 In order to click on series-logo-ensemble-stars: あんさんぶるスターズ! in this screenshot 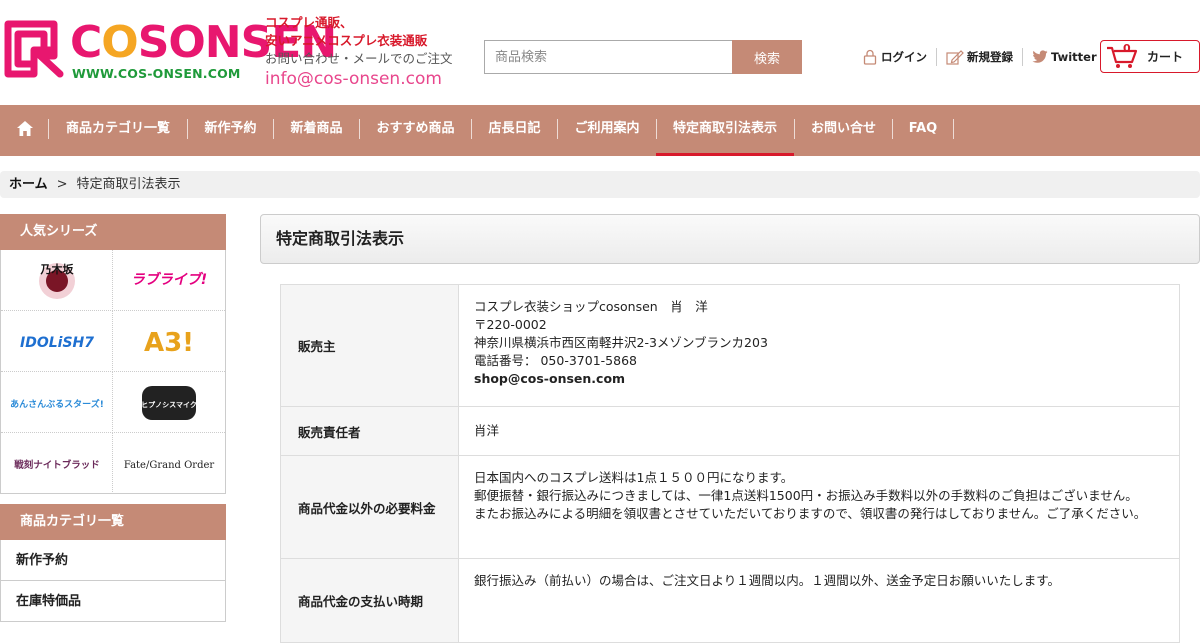, I will do `click(57, 404)`.